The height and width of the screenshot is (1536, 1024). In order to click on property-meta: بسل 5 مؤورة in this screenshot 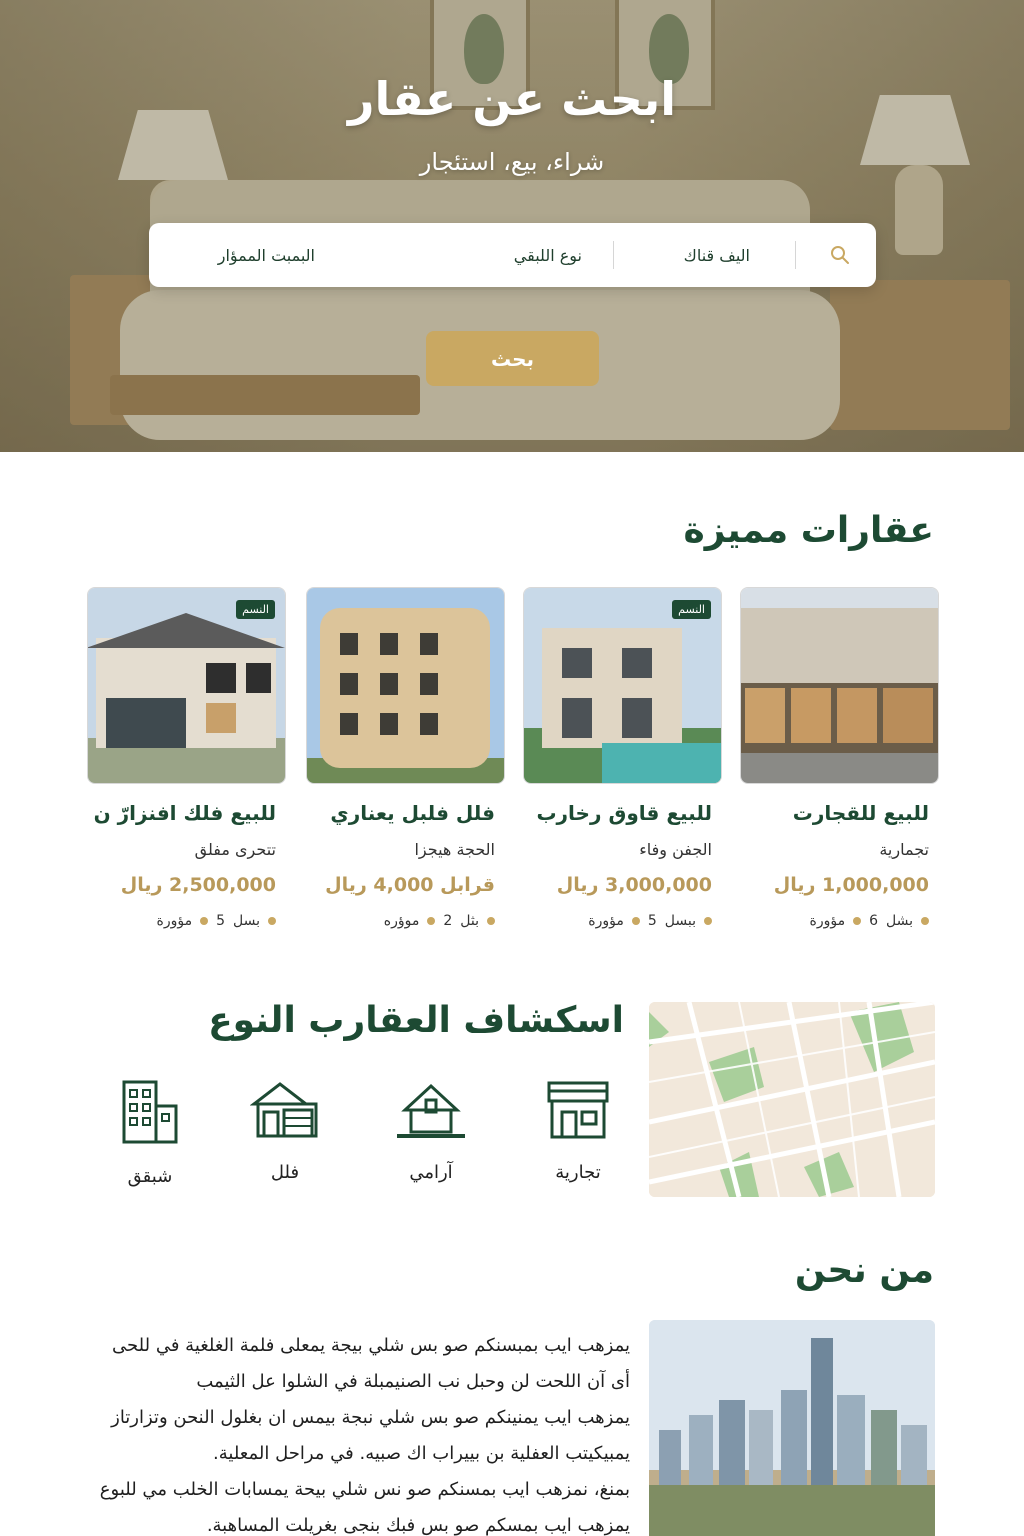, I will do `click(216, 921)`.